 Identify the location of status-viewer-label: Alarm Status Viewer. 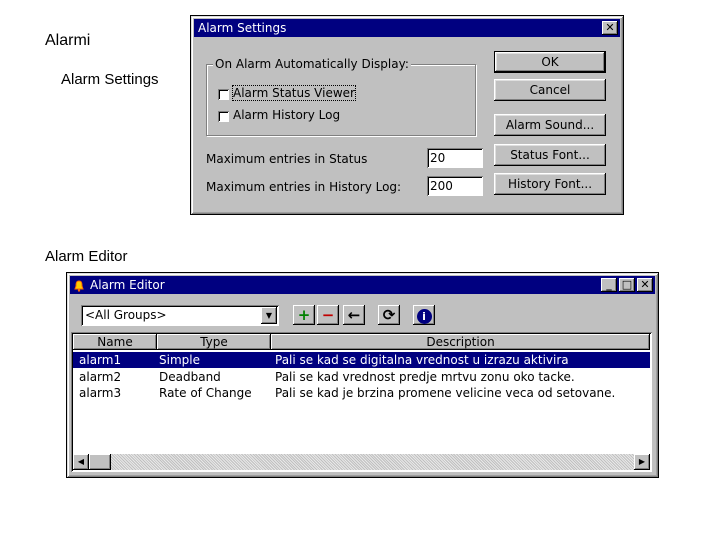
(294, 93).